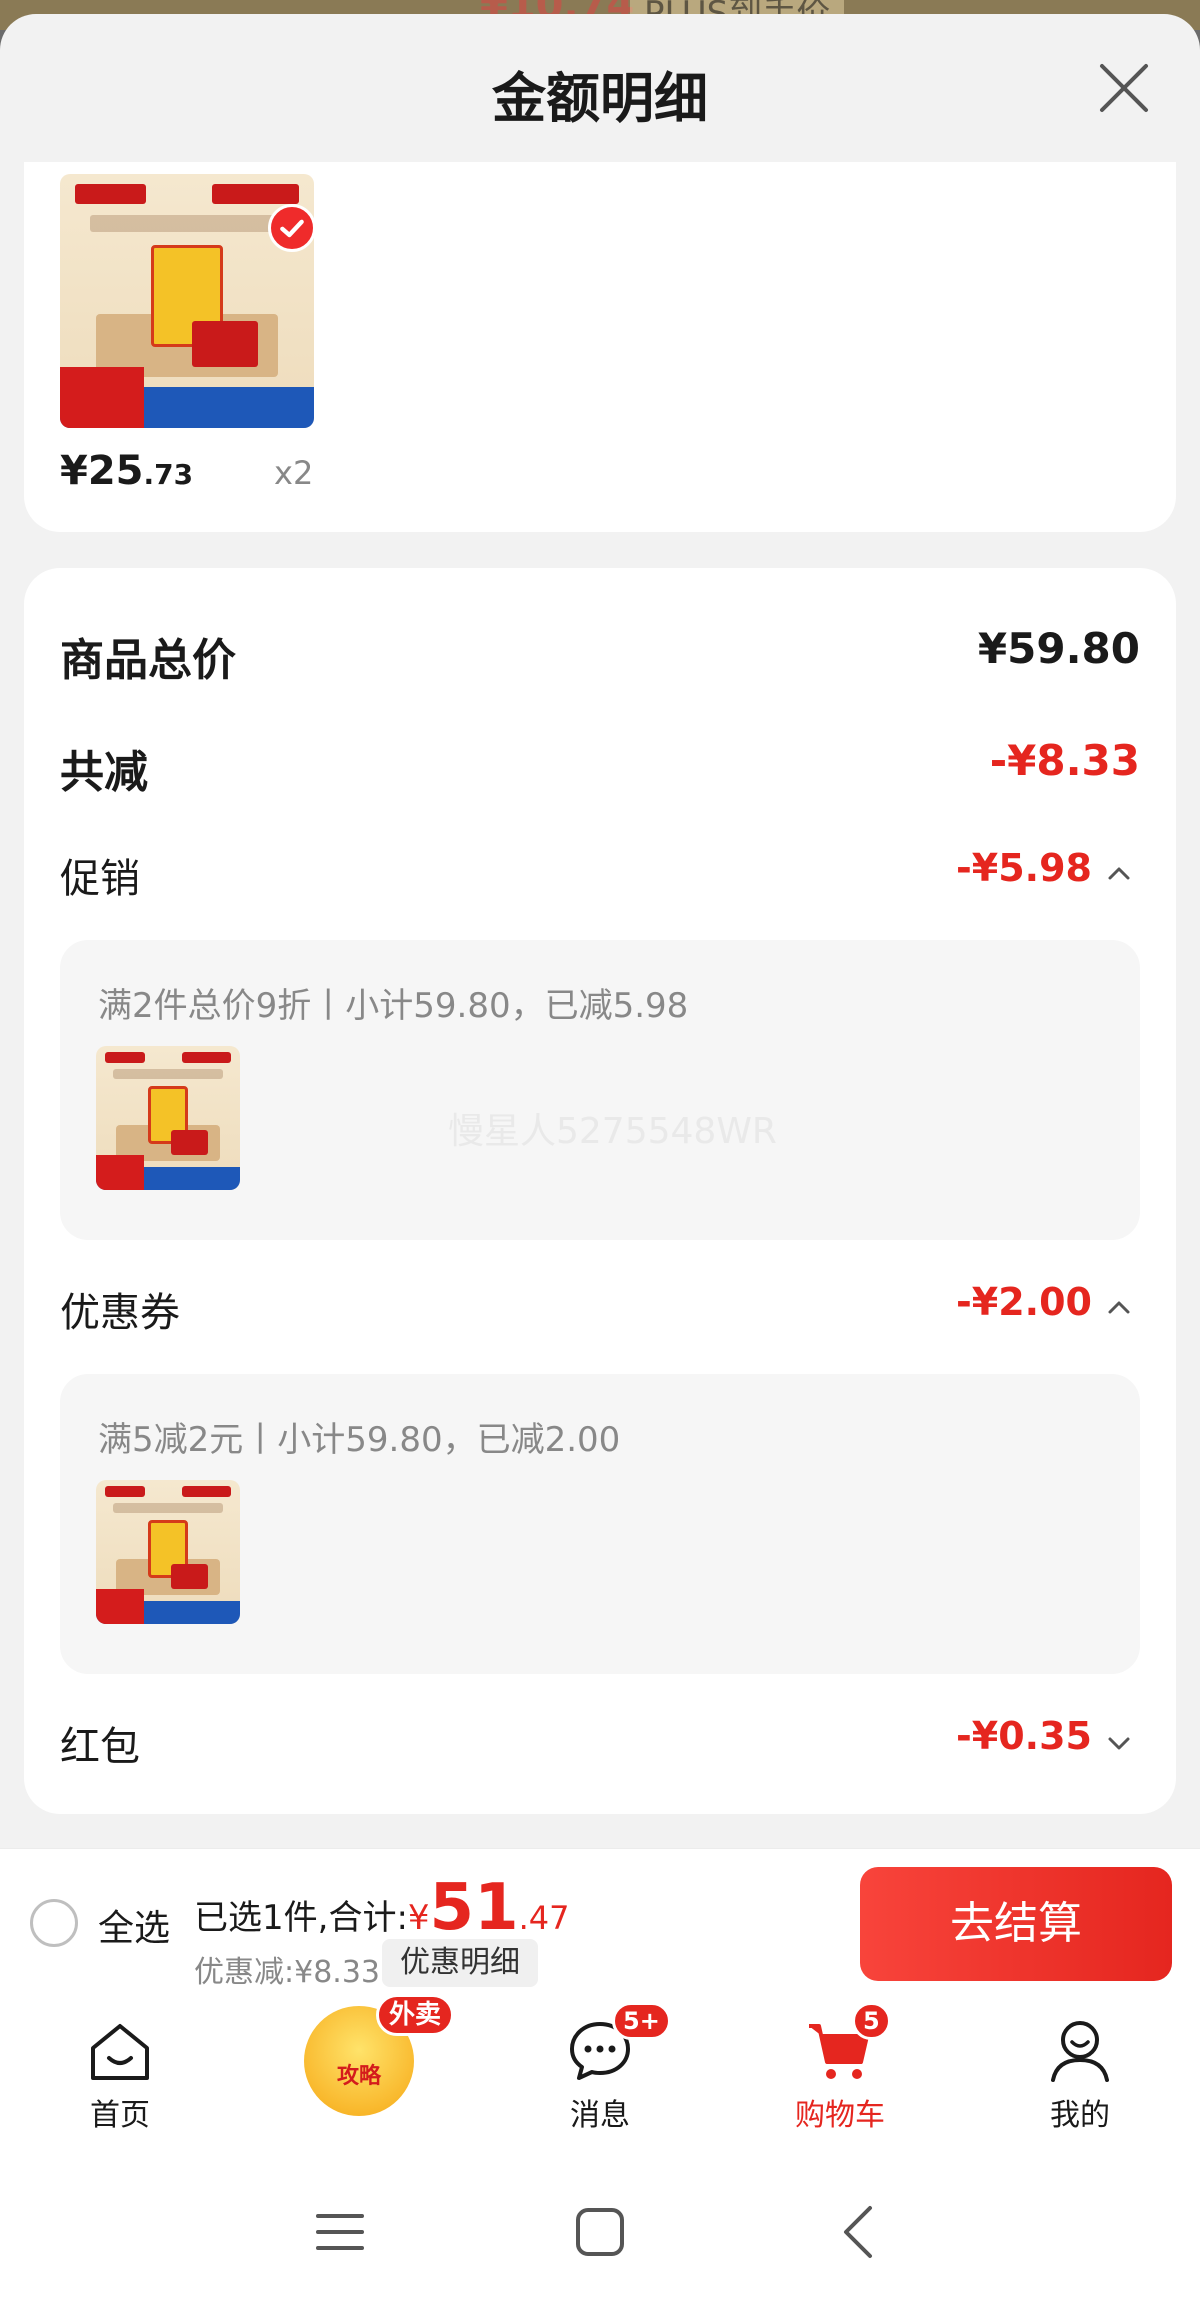 The image size is (1200, 2324). I want to click on total-int: 51, so click(474, 1908).